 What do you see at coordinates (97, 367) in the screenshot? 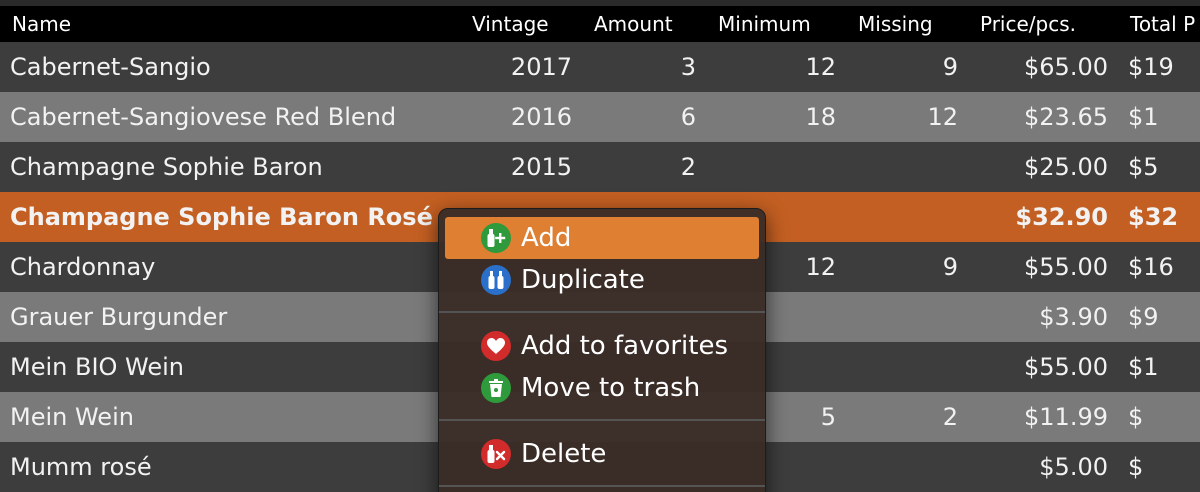
I see `cell-name: Mein BIO Wein` at bounding box center [97, 367].